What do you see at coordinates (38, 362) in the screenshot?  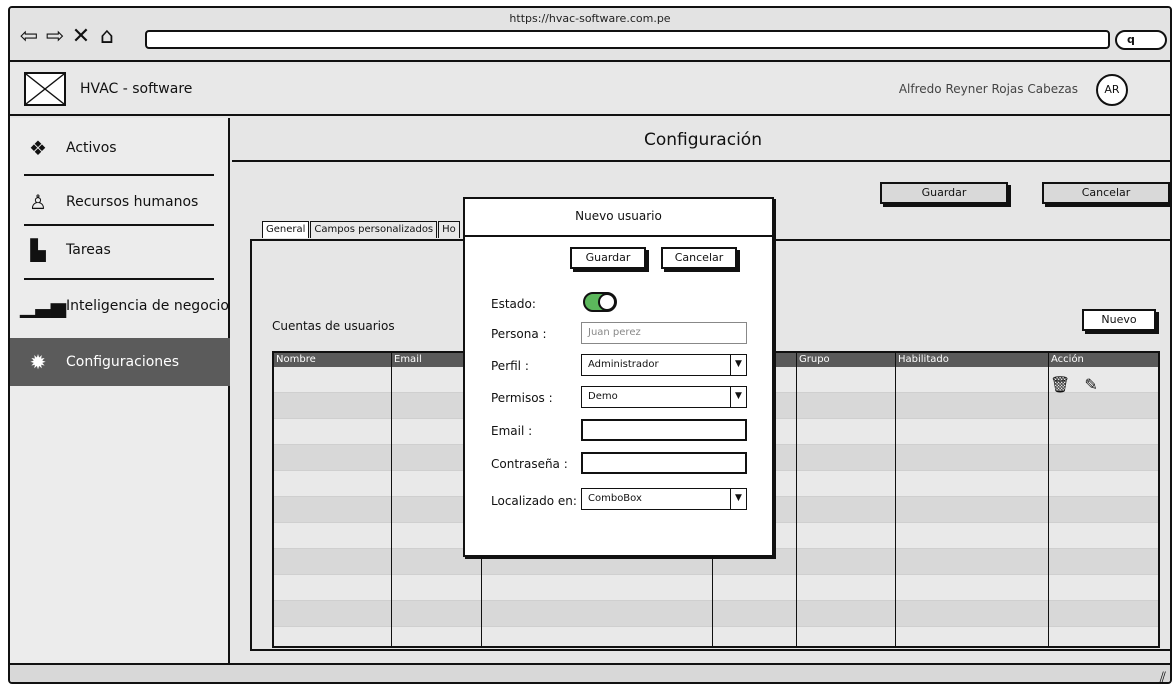 I see `gear-icon: ✹` at bounding box center [38, 362].